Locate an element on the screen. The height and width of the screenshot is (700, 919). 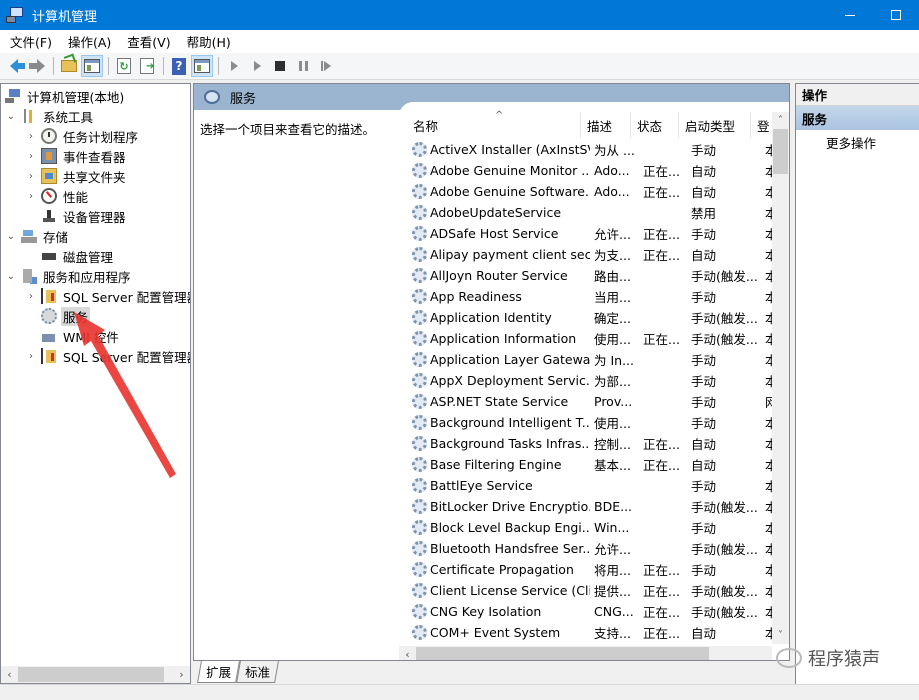
show-hide-tree-button is located at coordinates (92, 66).